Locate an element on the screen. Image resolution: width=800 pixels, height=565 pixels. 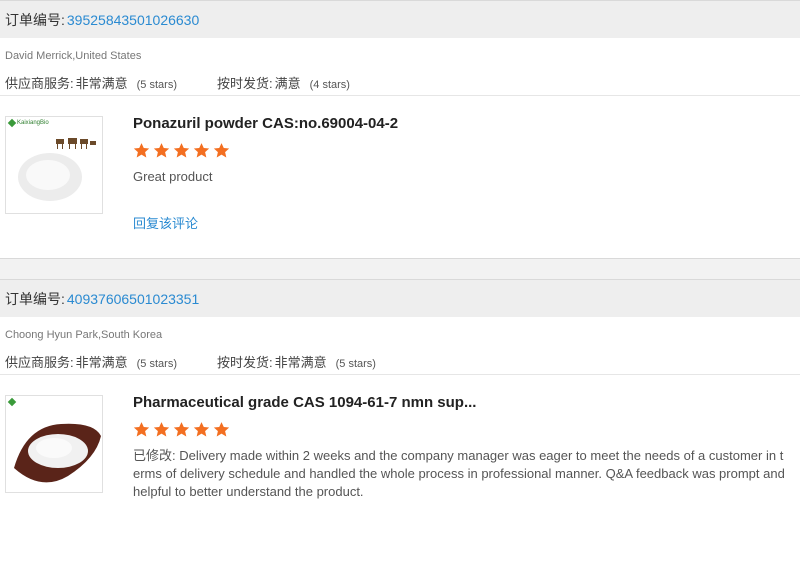
order-number-link: 39525843501026630 is located at coordinates (133, 20).